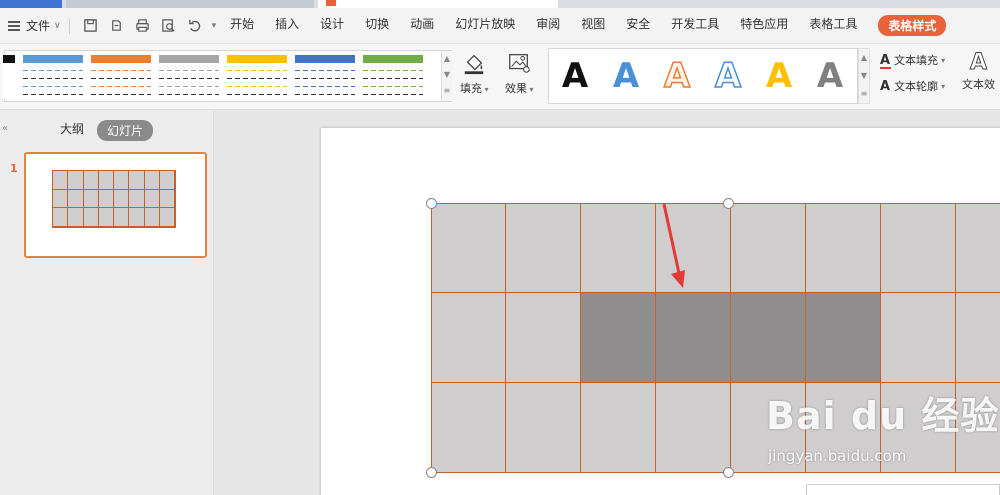 The height and width of the screenshot is (495, 1000). What do you see at coordinates (57, 26) in the screenshot?
I see `chevron-down-icon: ∨` at bounding box center [57, 26].